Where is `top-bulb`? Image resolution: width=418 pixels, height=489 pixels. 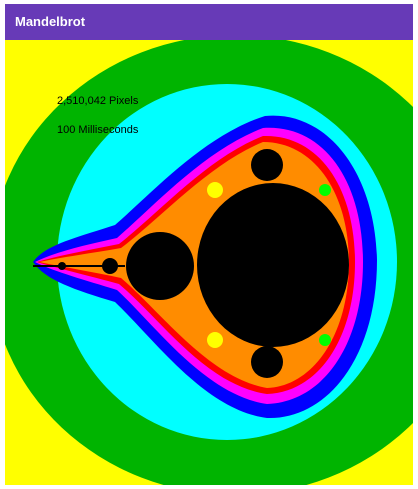 top-bulb is located at coordinates (267, 165).